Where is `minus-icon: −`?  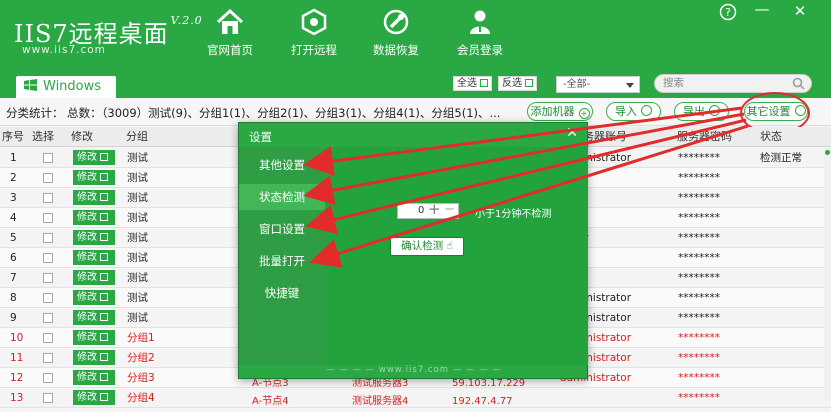 minus-icon: − is located at coordinates (449, 210).